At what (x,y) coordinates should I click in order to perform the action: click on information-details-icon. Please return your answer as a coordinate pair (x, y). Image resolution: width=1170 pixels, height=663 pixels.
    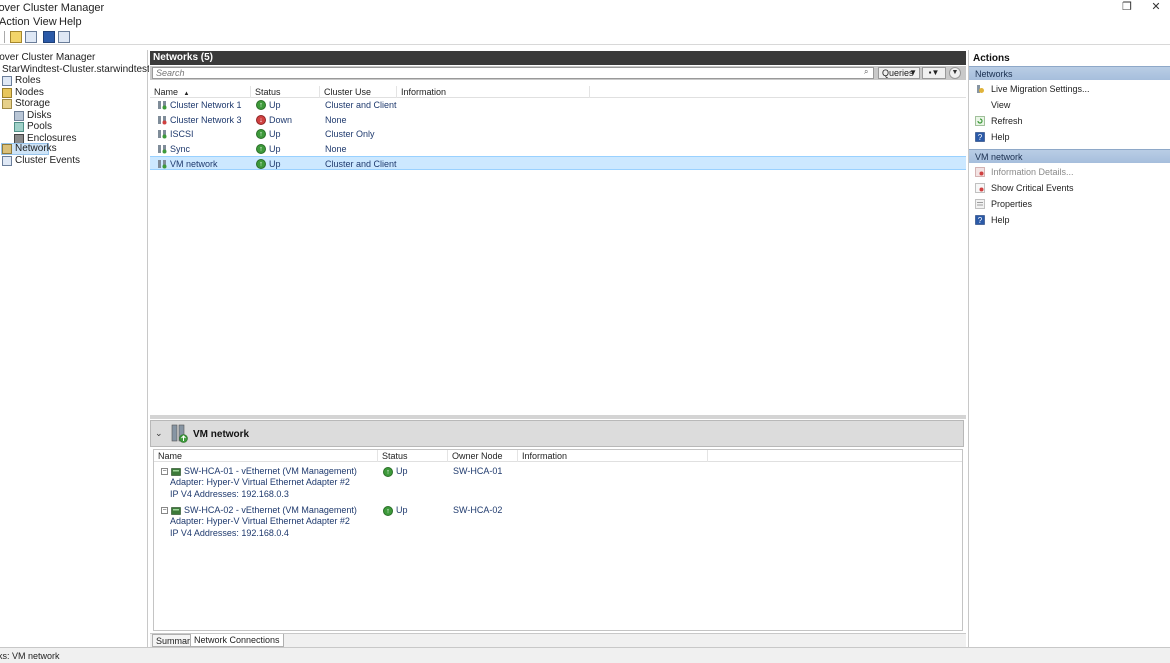
    Looking at the image, I should click on (980, 172).